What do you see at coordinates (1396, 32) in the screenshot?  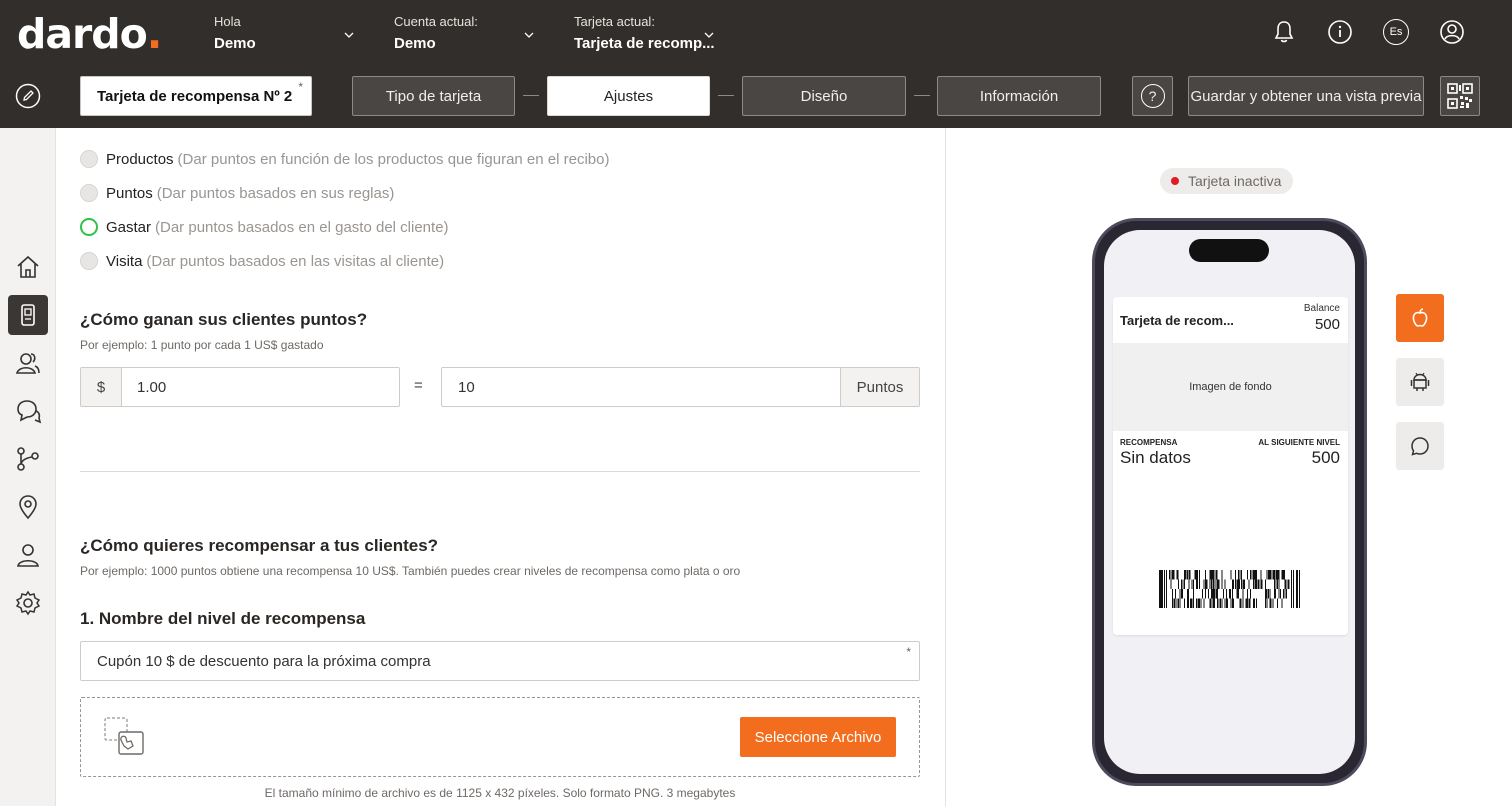 I see `language-icon: Es` at bounding box center [1396, 32].